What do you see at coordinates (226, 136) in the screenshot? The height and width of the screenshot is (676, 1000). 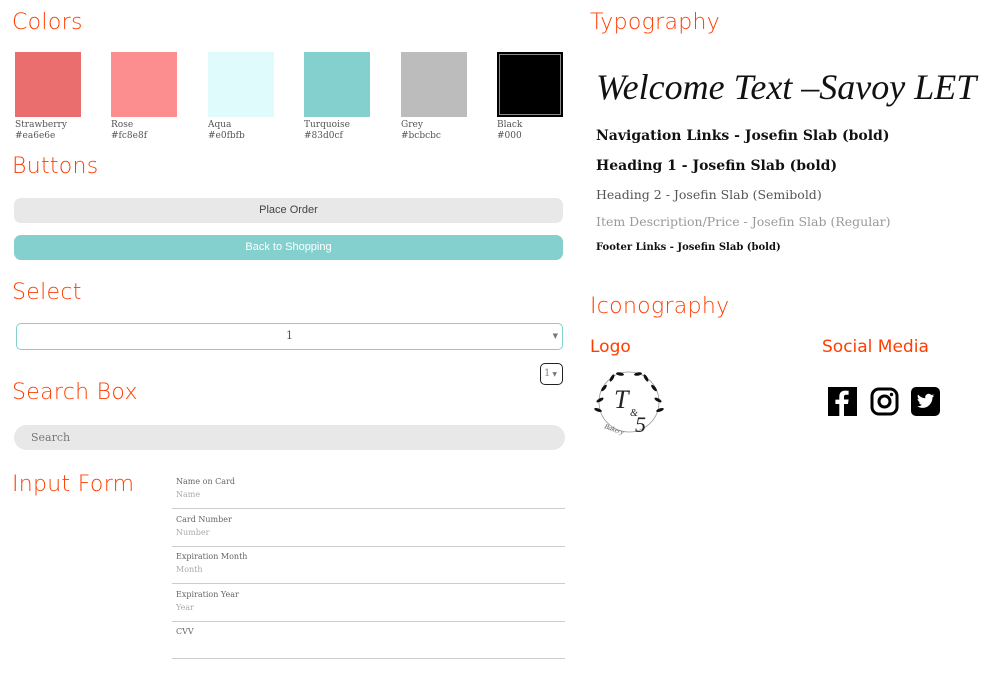 I see `swatch-hex: #e0fbfb` at bounding box center [226, 136].